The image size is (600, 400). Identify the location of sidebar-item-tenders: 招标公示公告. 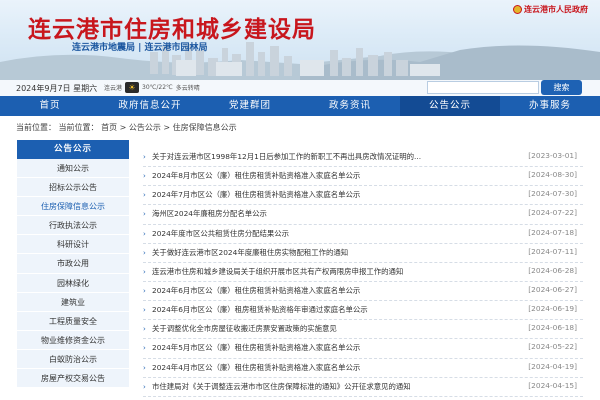
(73, 188).